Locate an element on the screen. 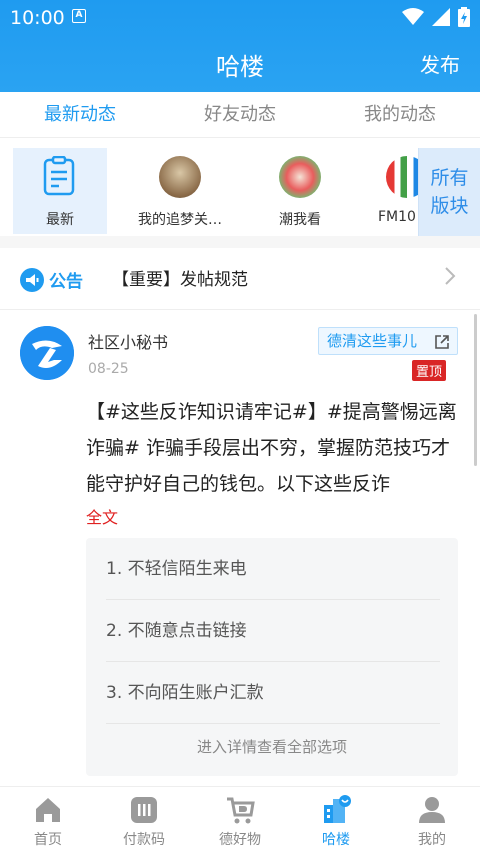  nav-profile: 我的 is located at coordinates (432, 820).